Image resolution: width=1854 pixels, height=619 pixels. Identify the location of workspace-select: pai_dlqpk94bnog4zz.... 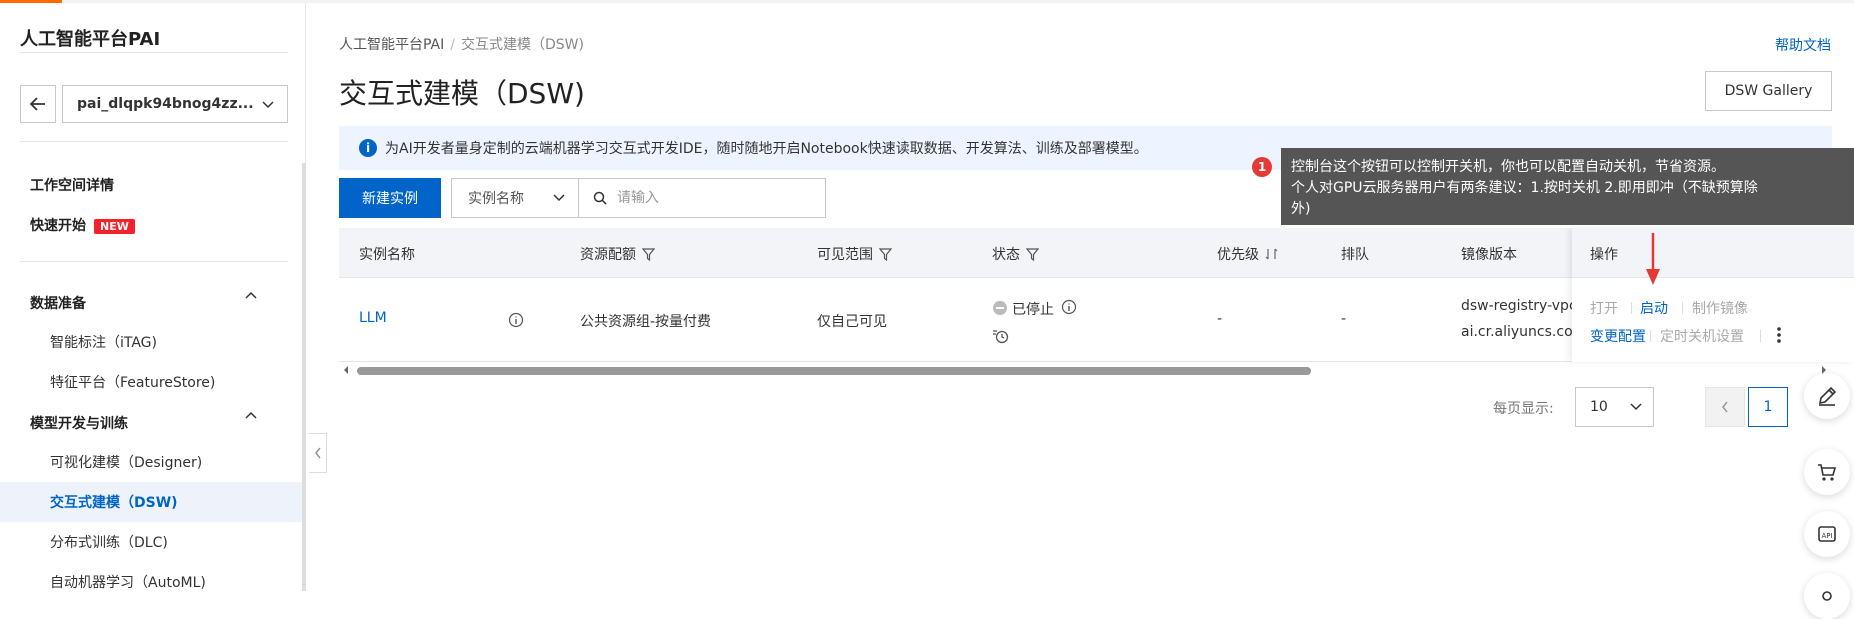
(175, 104).